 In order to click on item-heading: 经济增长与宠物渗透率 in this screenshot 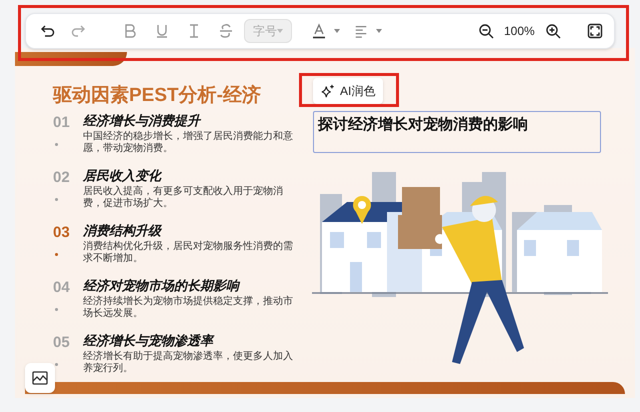, I will do `click(149, 340)`.